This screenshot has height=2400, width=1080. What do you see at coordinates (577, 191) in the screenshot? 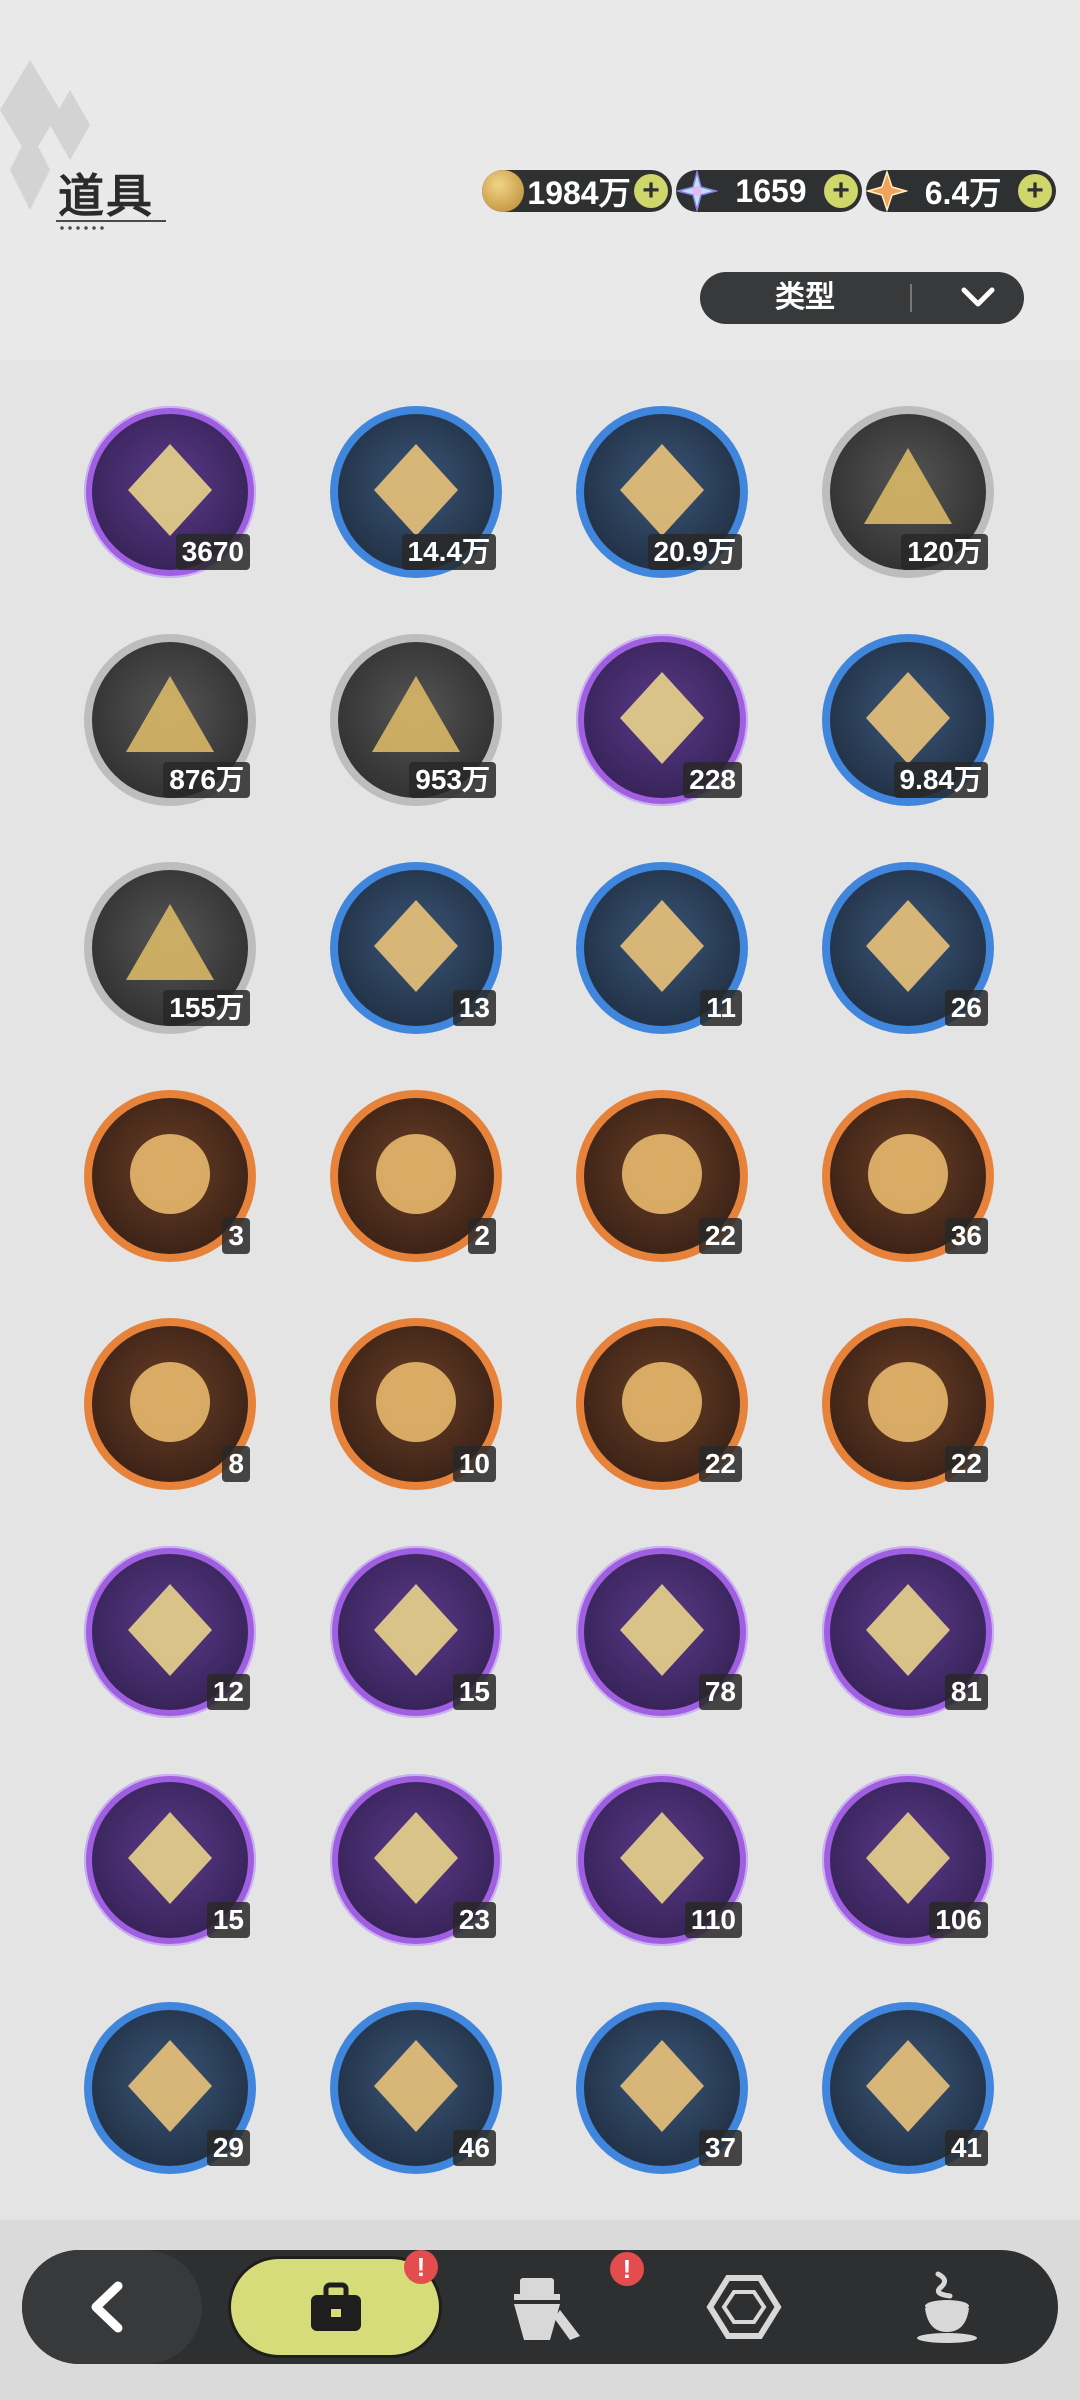
I see `gold-coin-balance: 1984万 +` at bounding box center [577, 191].